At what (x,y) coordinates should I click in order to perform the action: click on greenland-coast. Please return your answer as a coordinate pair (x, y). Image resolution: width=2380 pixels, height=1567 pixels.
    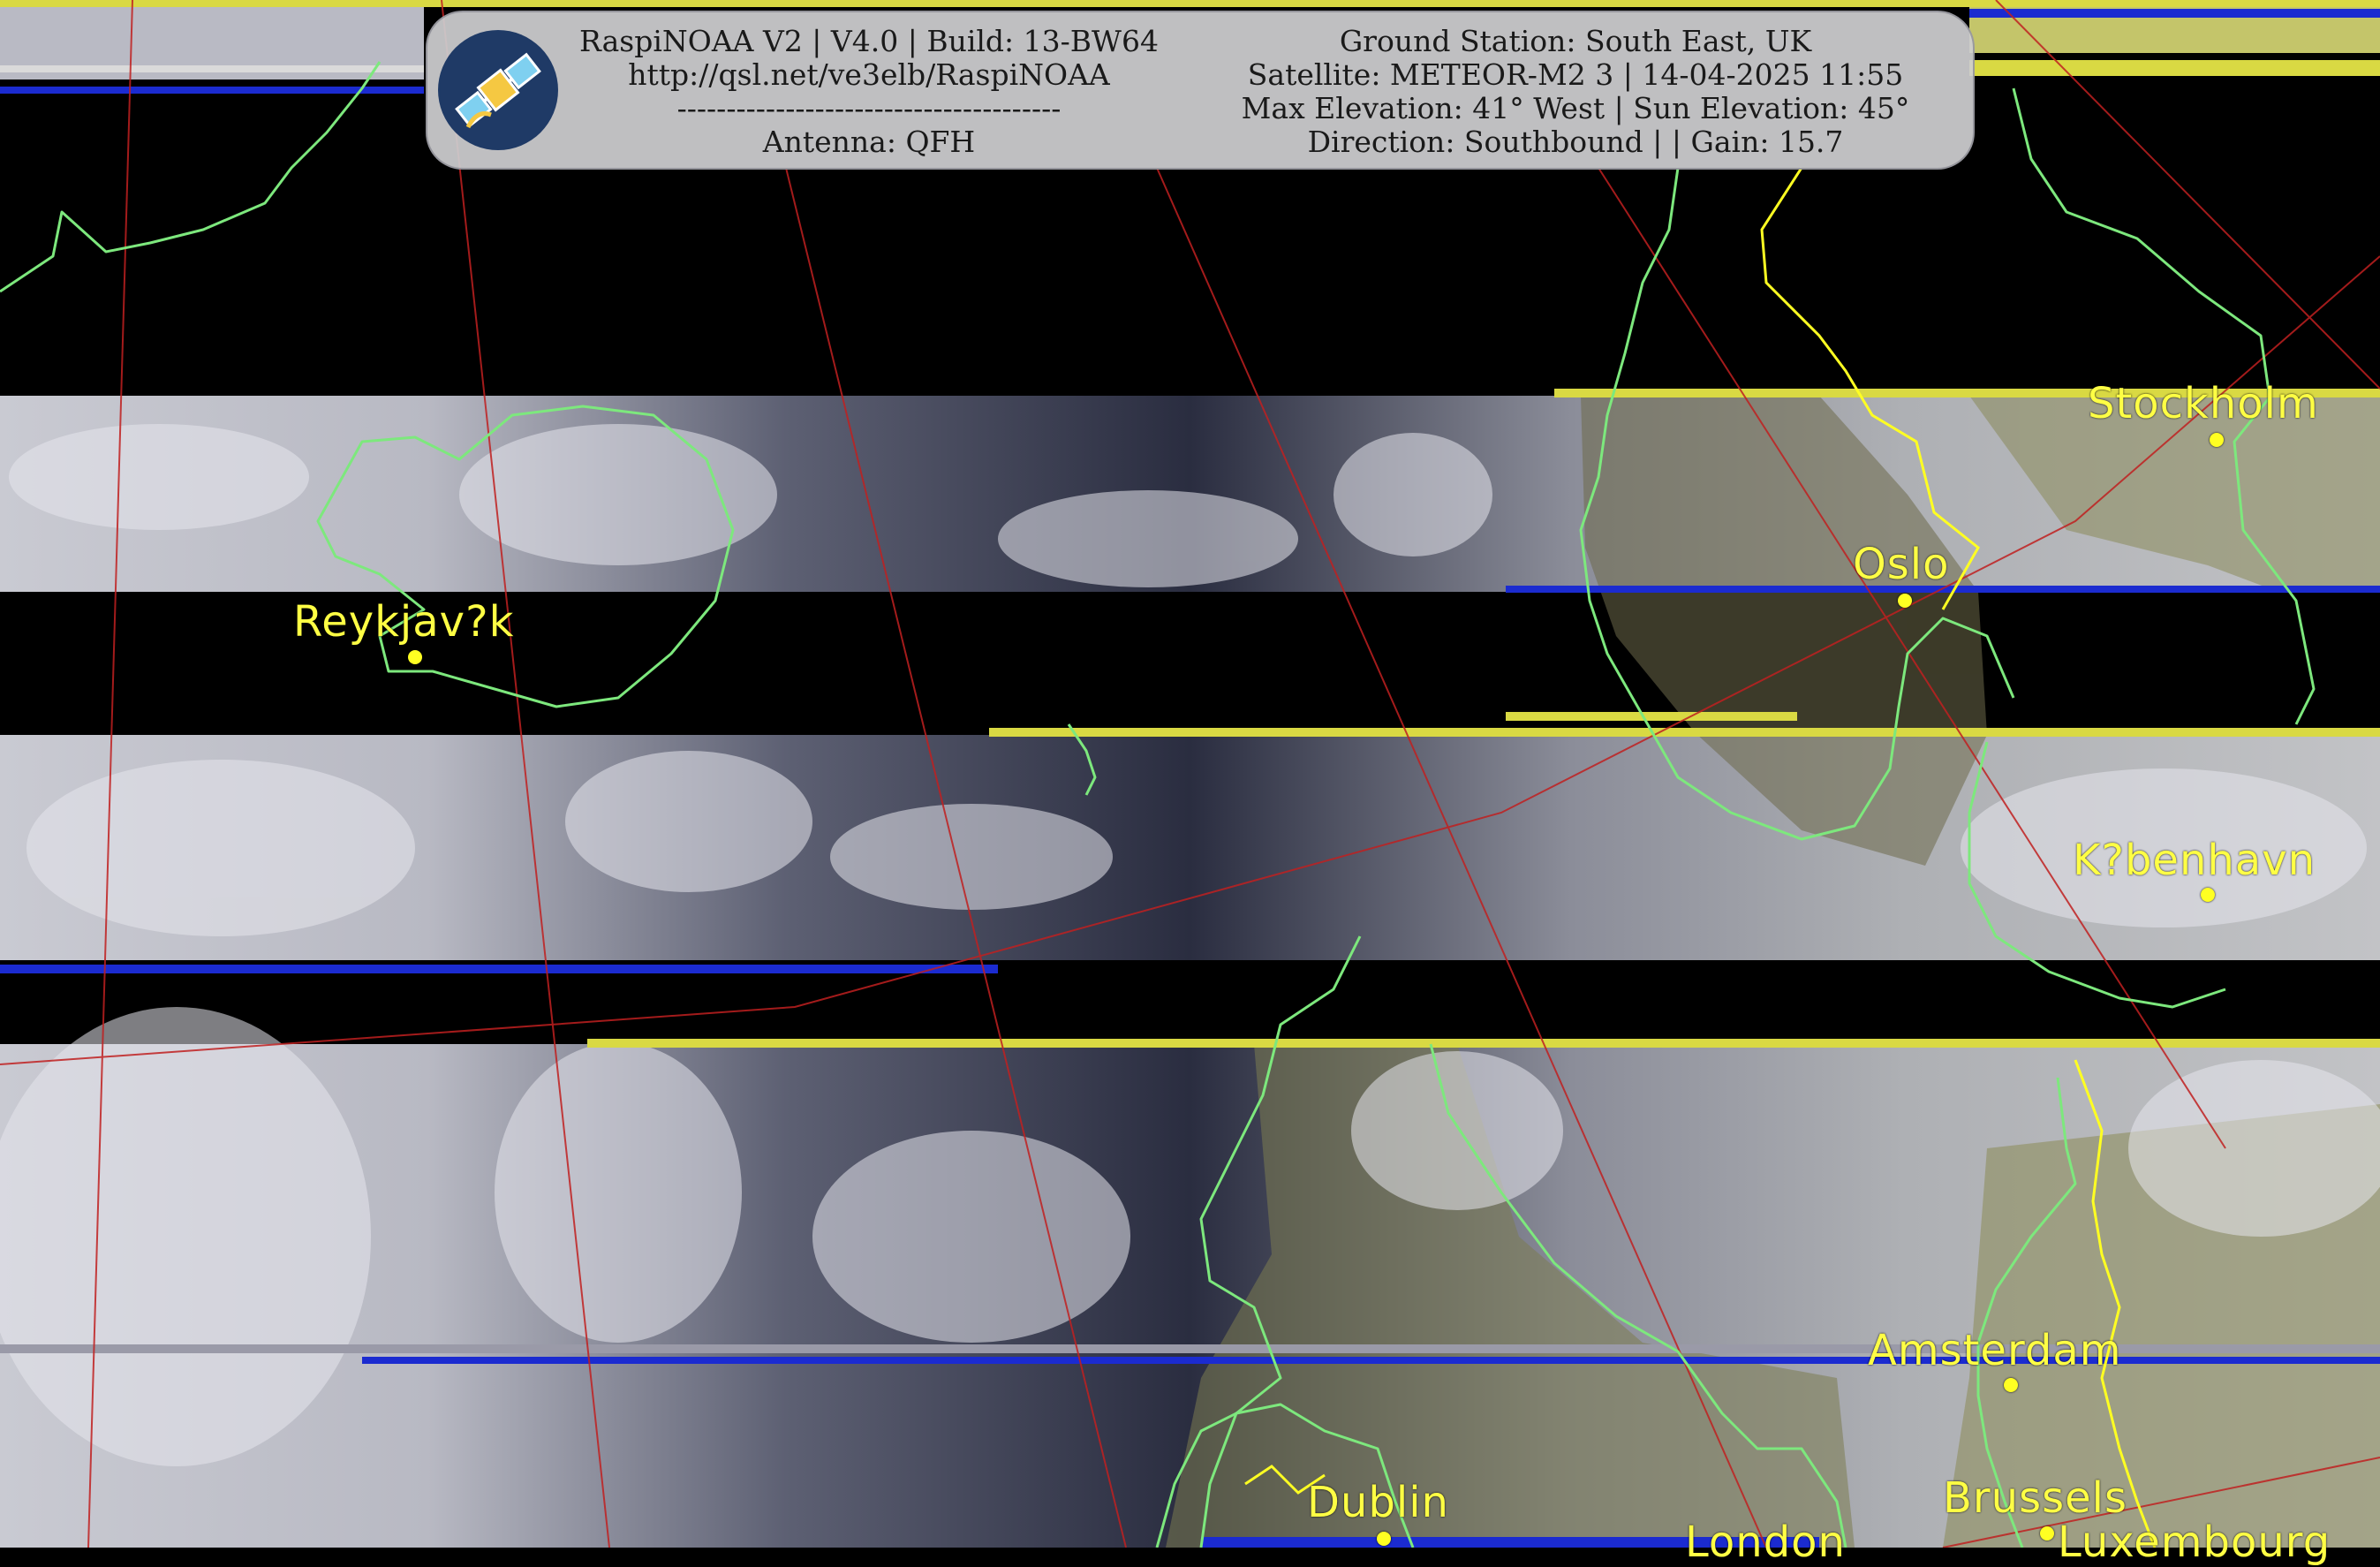
    Looking at the image, I should click on (191, 177).